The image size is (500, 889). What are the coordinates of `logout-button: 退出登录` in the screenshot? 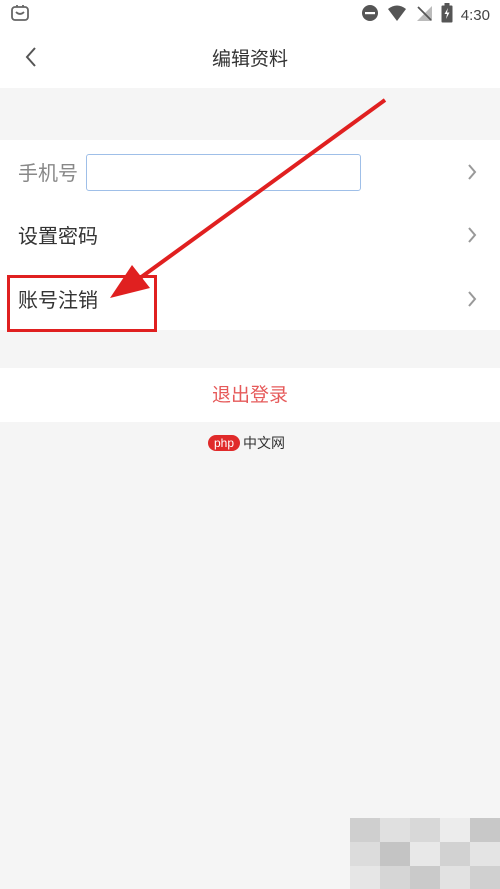 It's located at (250, 395).